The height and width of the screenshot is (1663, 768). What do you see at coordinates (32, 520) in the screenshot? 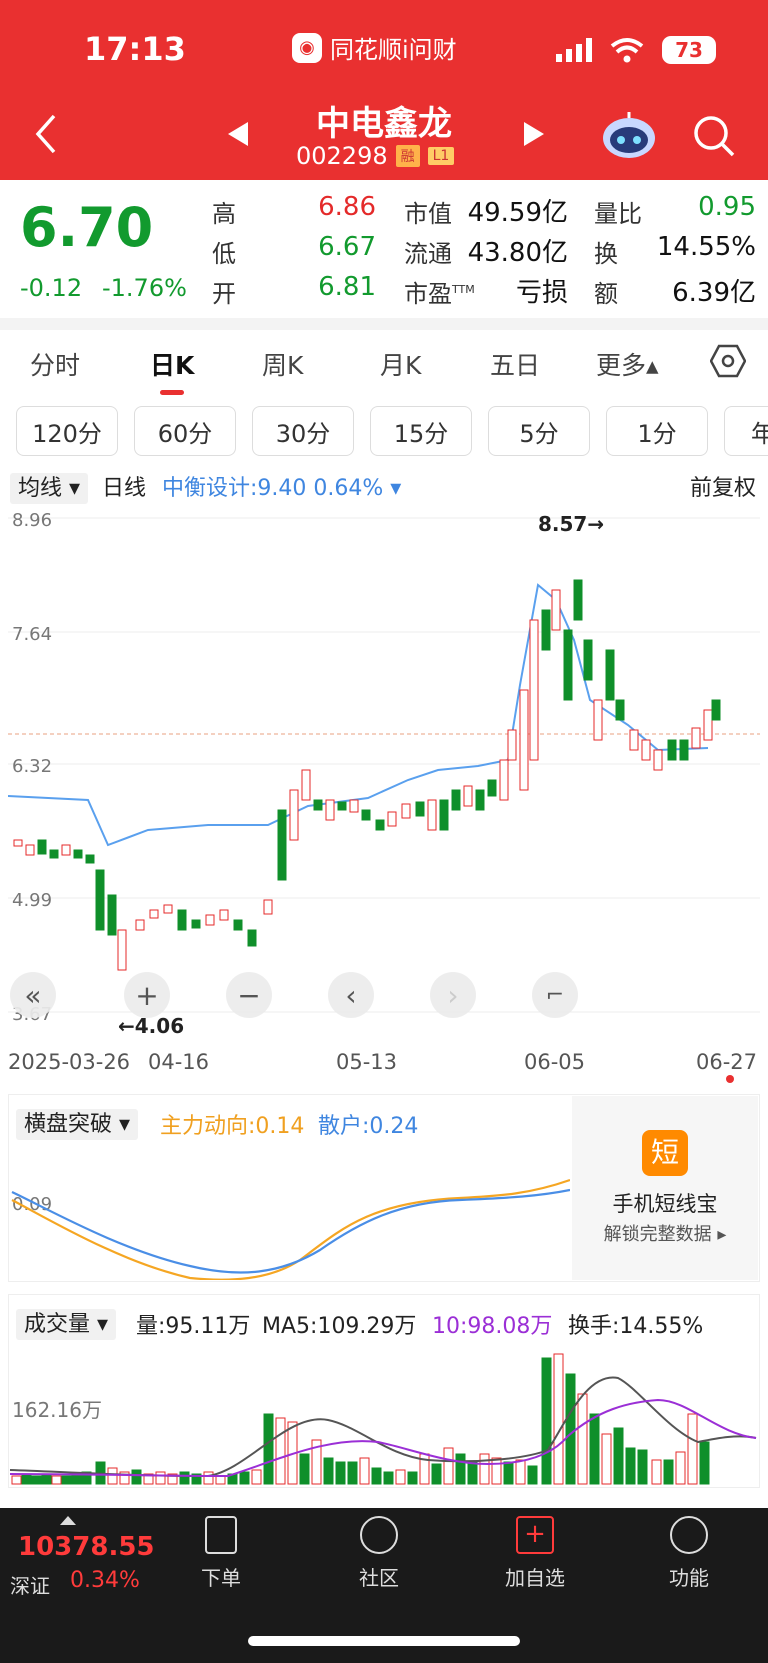
I see `y-label-top: 8.96` at bounding box center [32, 520].